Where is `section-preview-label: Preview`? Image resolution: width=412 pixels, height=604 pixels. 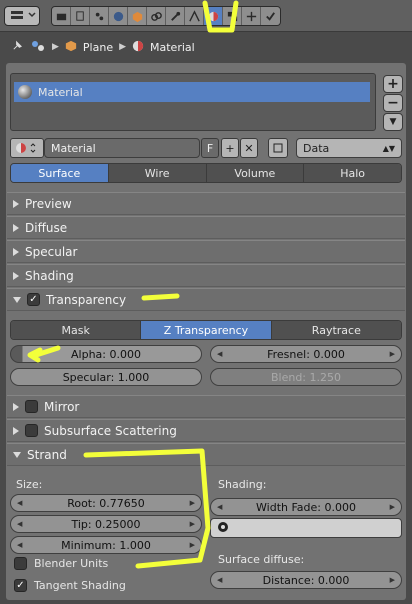
section-preview-label: Preview is located at coordinates (48, 203).